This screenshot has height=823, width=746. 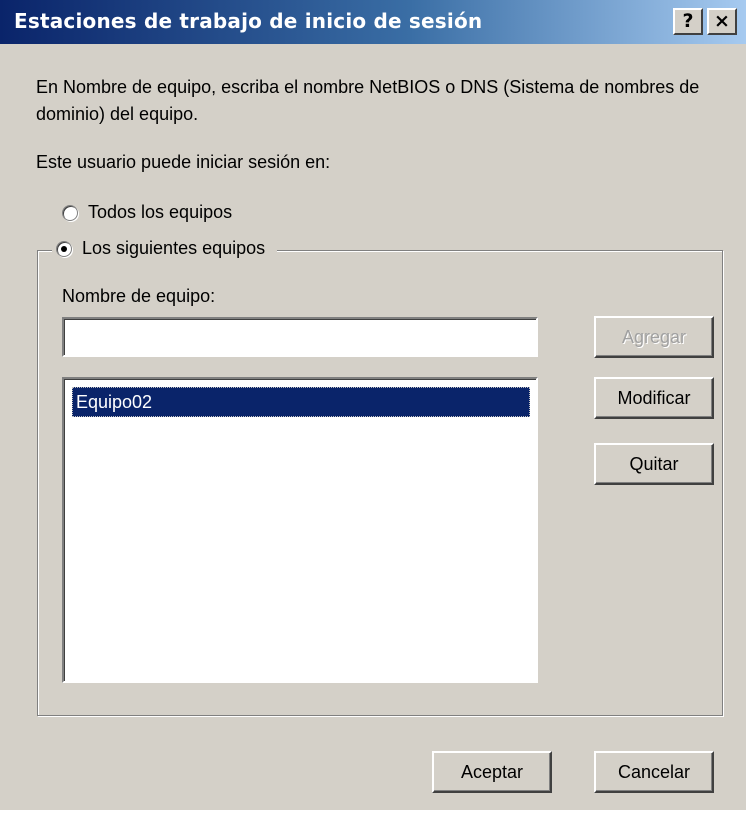 I want to click on help-icon: ?, so click(x=688, y=21).